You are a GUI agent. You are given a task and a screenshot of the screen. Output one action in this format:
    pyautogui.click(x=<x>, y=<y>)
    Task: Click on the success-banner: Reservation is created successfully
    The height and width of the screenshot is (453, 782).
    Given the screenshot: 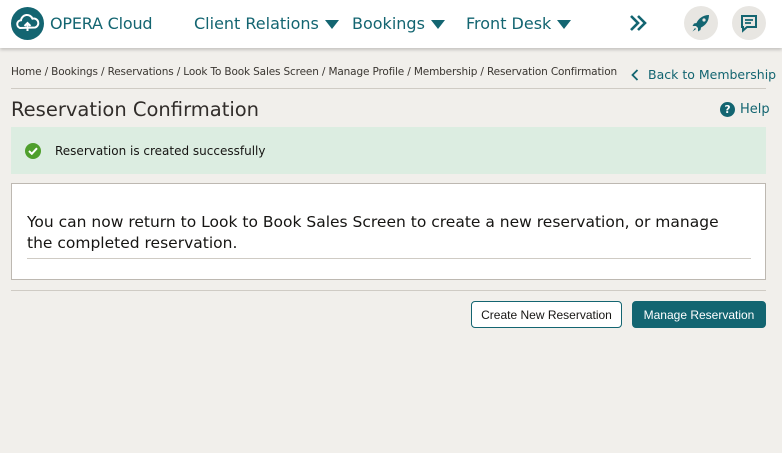 What is the action you would take?
    pyautogui.click(x=388, y=150)
    